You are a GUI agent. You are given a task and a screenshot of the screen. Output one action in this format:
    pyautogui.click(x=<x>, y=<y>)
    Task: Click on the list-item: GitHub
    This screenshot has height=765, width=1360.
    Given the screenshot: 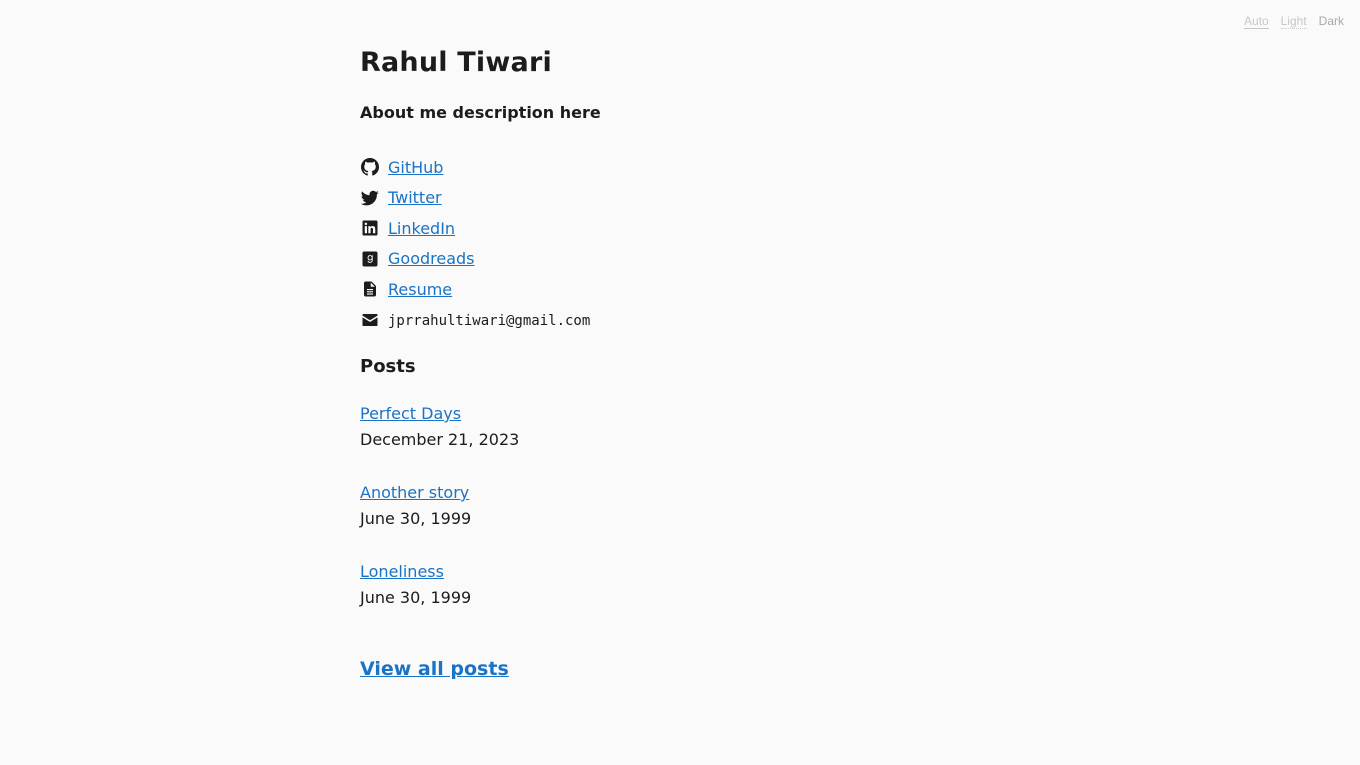 What is the action you would take?
    pyautogui.click(x=475, y=167)
    